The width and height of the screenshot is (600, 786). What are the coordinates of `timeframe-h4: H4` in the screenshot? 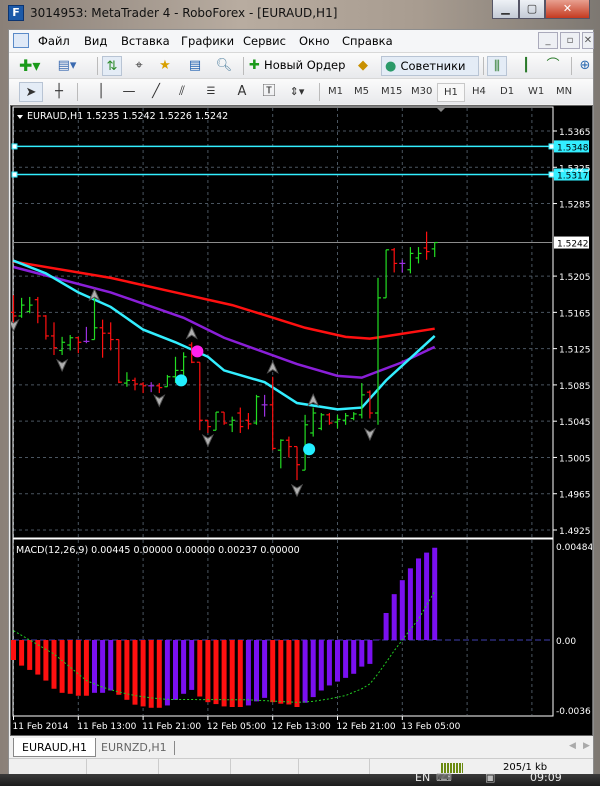 It's located at (479, 92).